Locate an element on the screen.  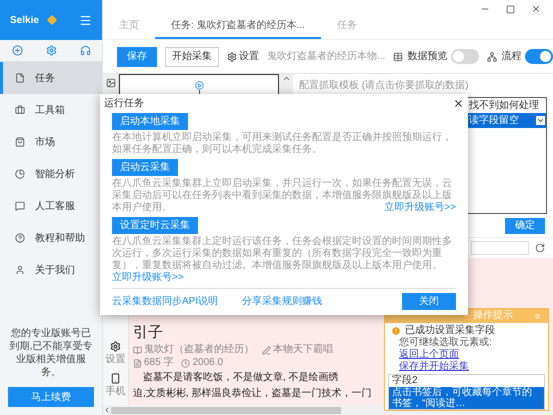
pen-icon is located at coordinates (266, 350).